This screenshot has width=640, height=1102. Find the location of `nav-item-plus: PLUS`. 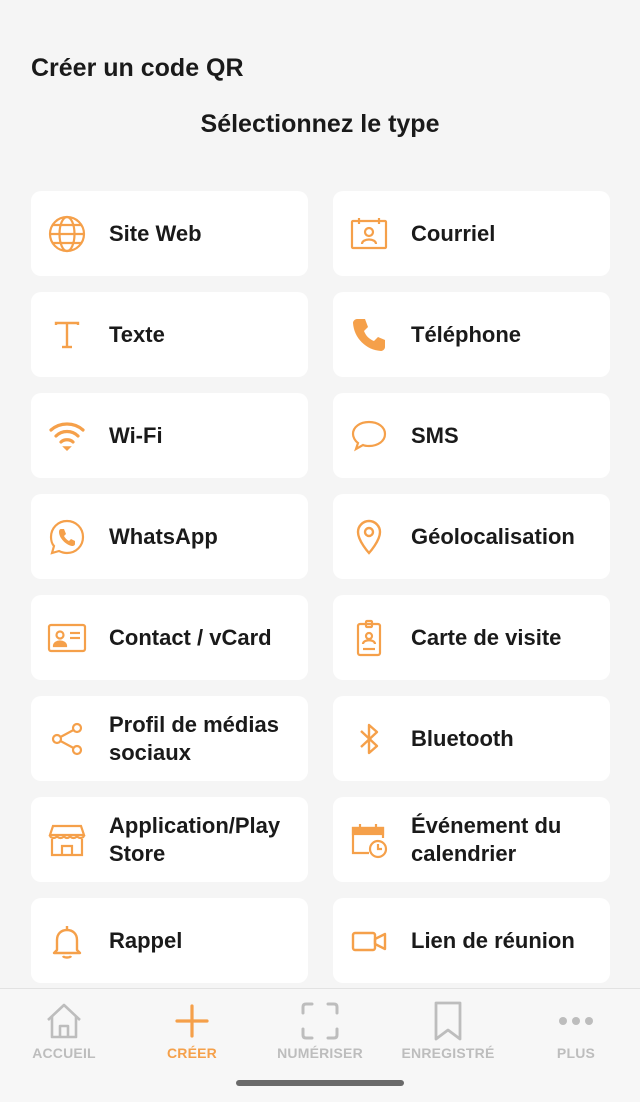

nav-item-plus: PLUS is located at coordinates (576, 1029).